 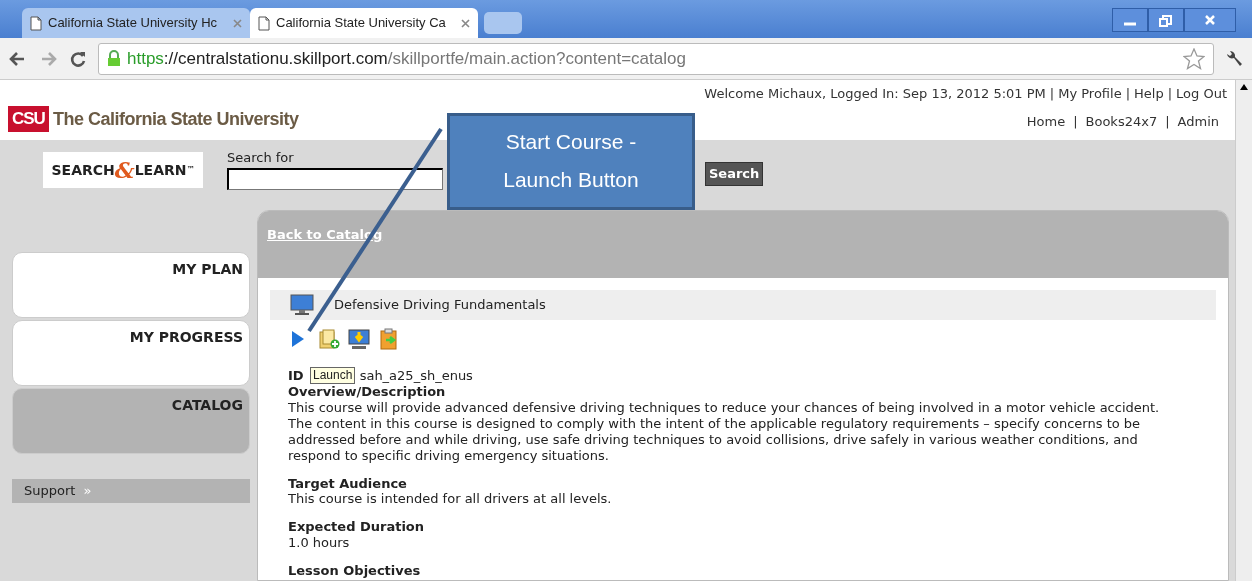 I want to click on header-link: My Profile, so click(x=1090, y=94).